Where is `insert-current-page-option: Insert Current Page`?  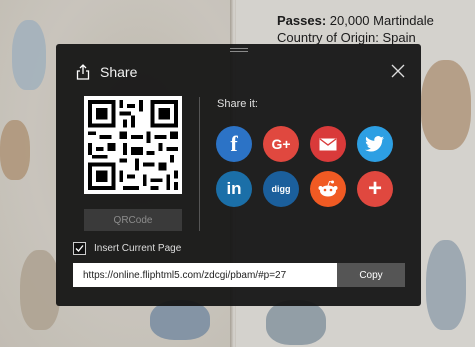
insert-current-page-option: Insert Current Page is located at coordinates (127, 248).